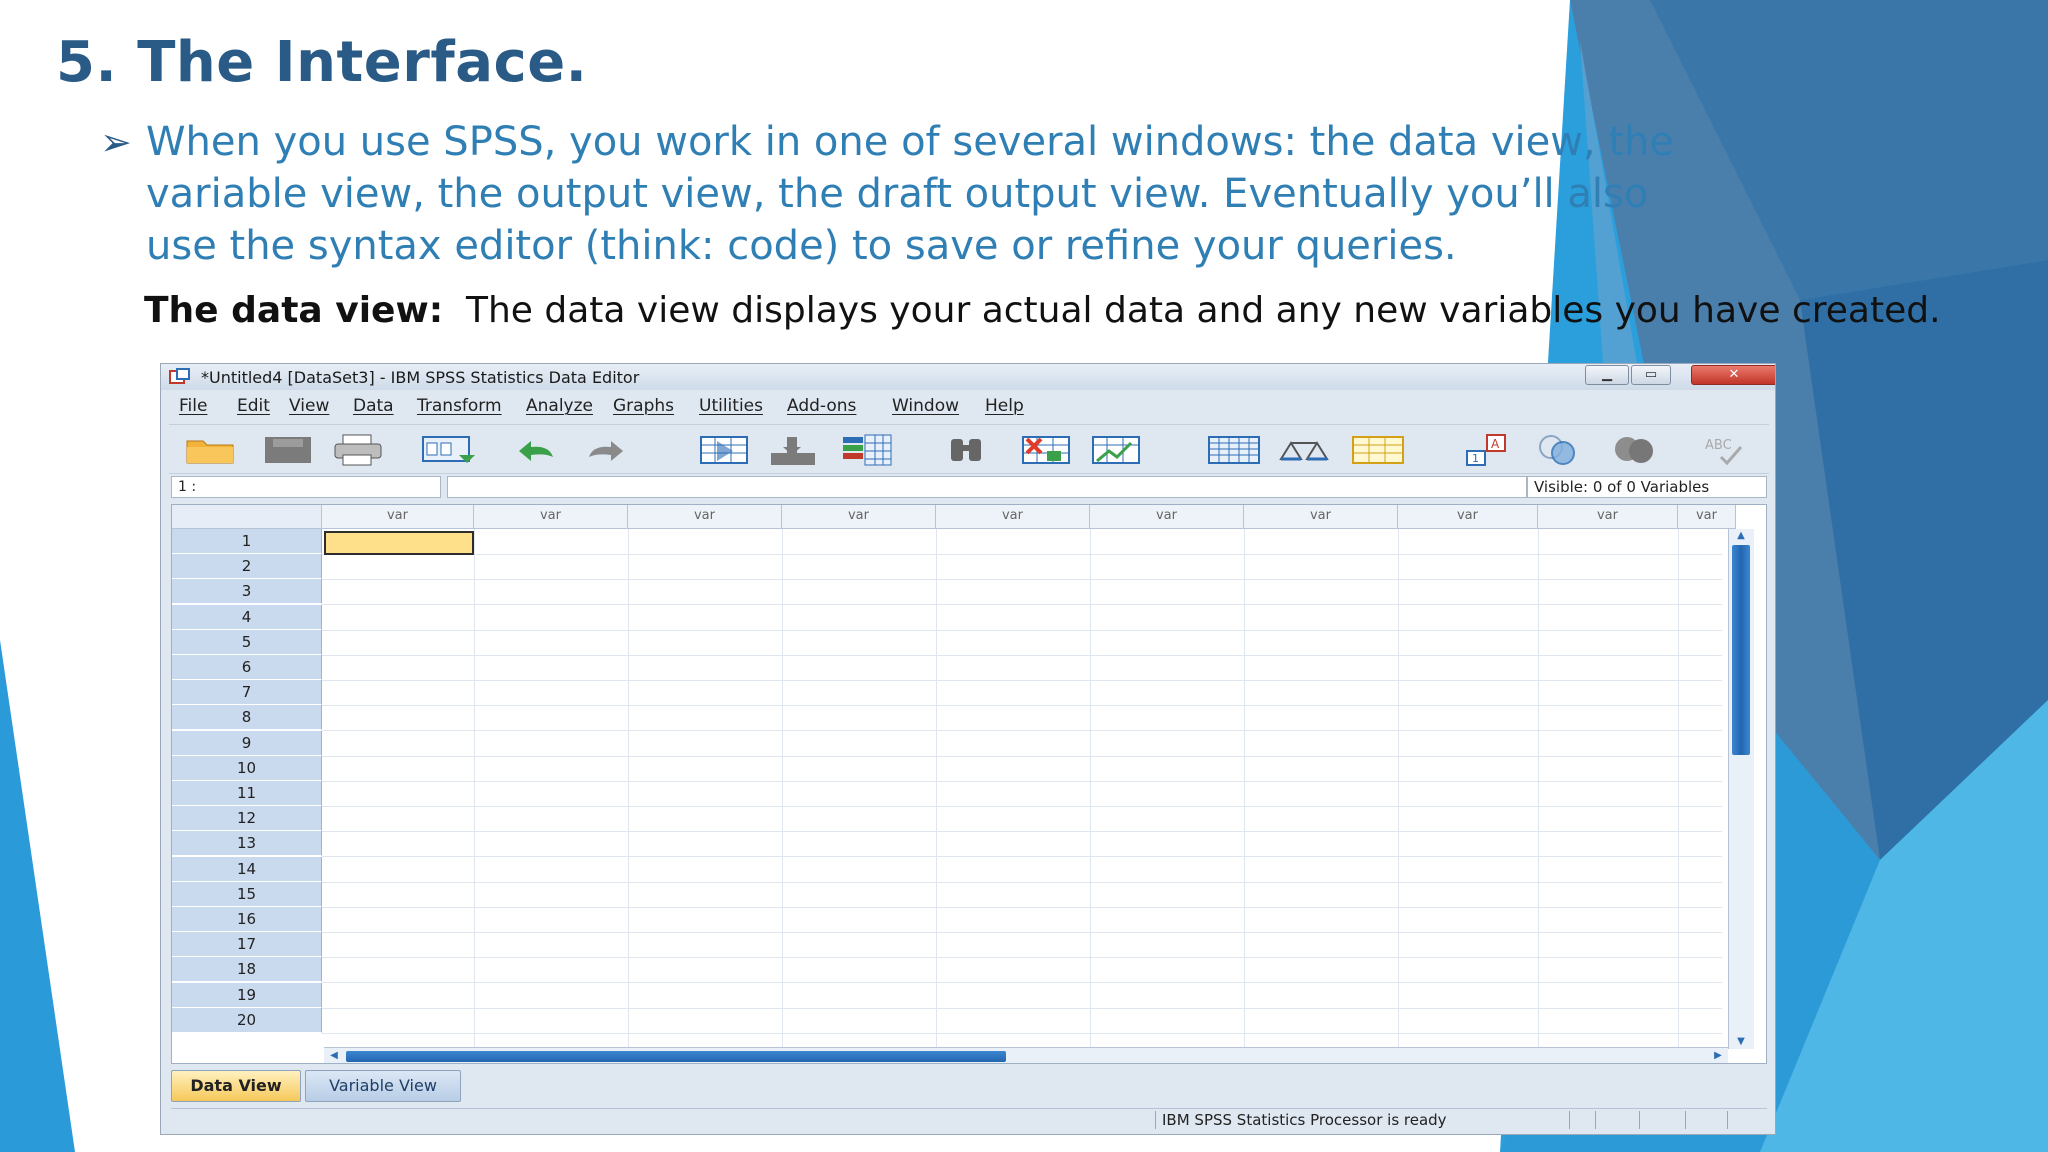  I want to click on row-header: 20, so click(247, 1020).